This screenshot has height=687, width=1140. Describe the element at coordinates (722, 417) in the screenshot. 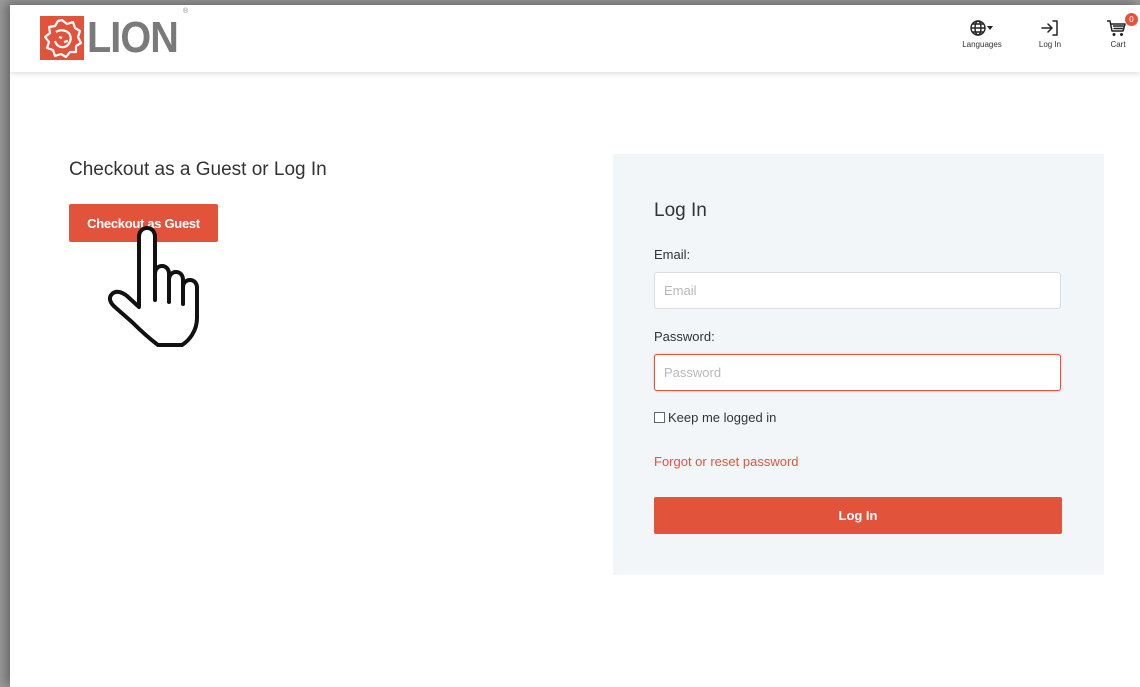

I see `keep-logged-in-label: Keep me logged in` at that location.